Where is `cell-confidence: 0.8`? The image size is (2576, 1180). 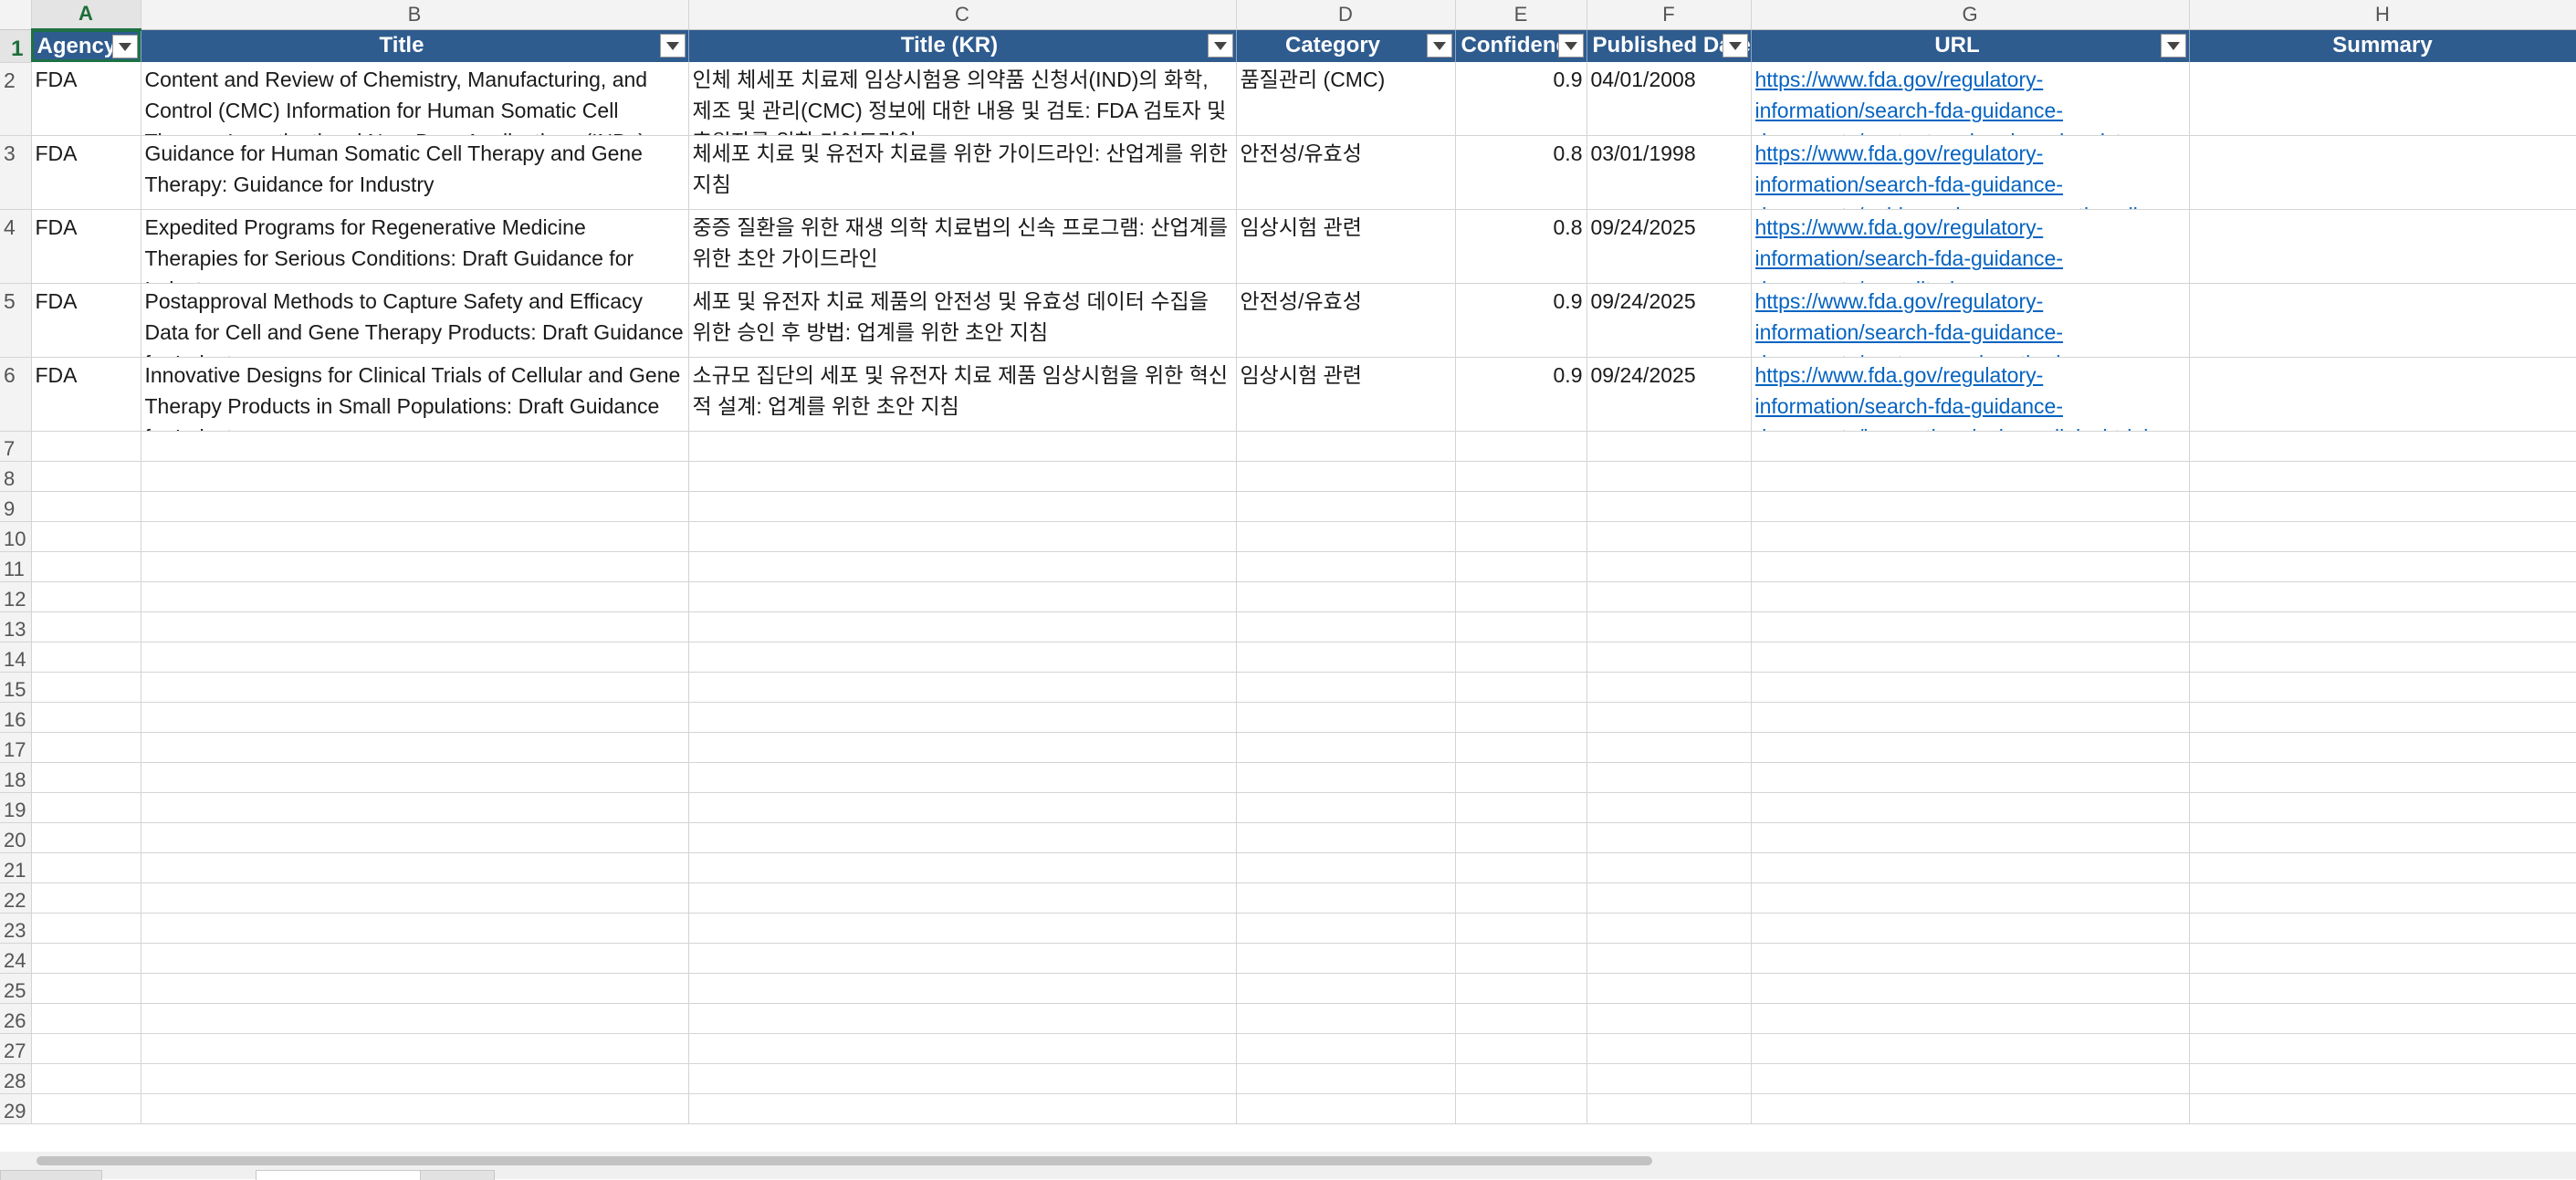 cell-confidence: 0.8 is located at coordinates (1521, 247).